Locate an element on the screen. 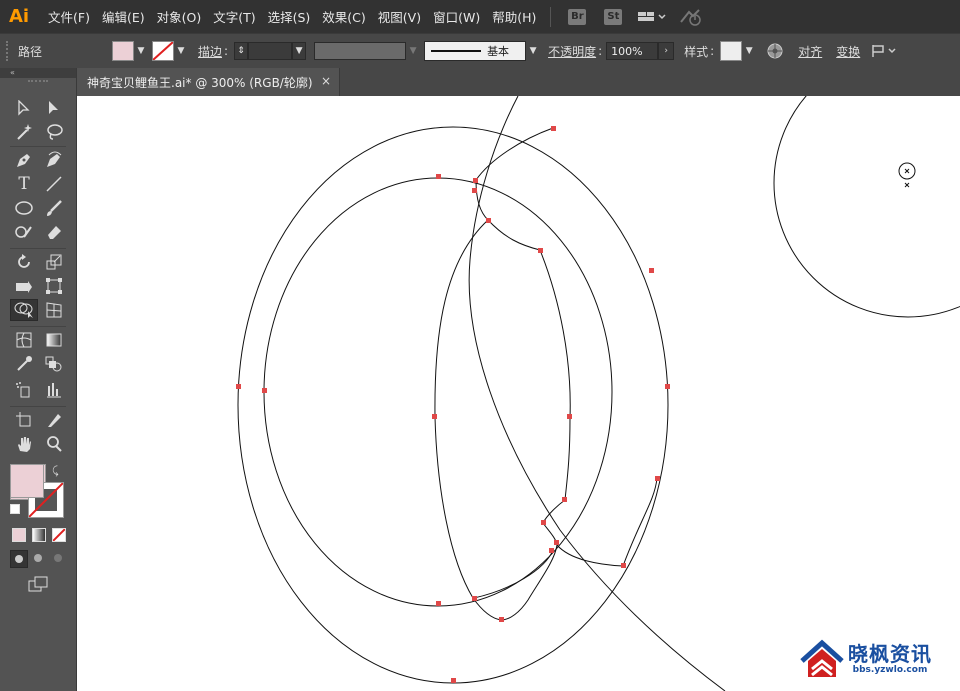 This screenshot has height=691, width=960. type-tool-icon: T is located at coordinates (24, 184).